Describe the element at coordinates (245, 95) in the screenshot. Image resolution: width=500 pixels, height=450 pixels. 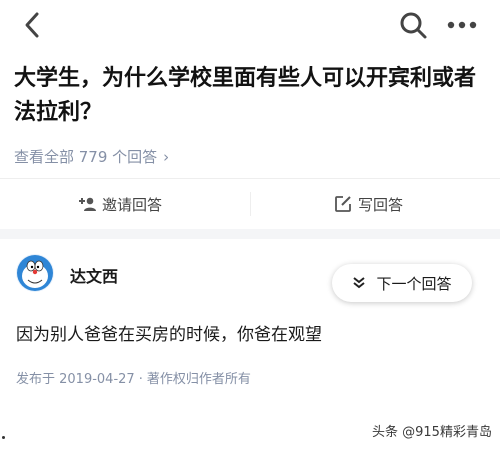
I see `question-title: 大学生，为什么学校里面有些人可以开宾利或者法拉利？` at that location.